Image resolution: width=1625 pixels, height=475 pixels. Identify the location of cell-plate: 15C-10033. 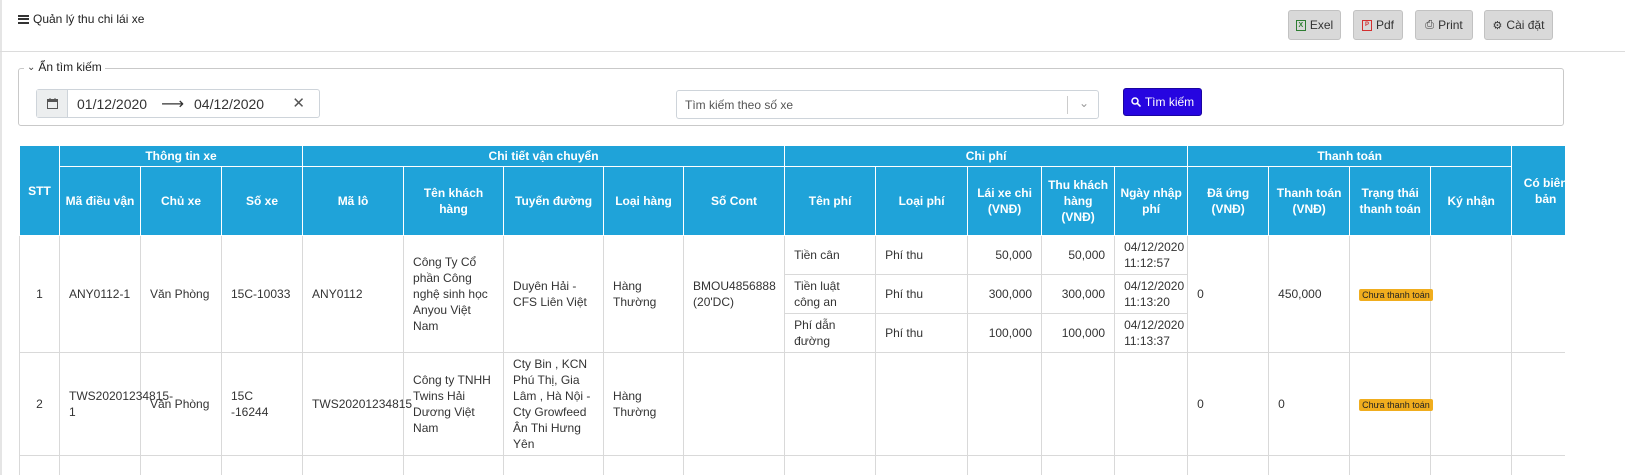
(262, 294).